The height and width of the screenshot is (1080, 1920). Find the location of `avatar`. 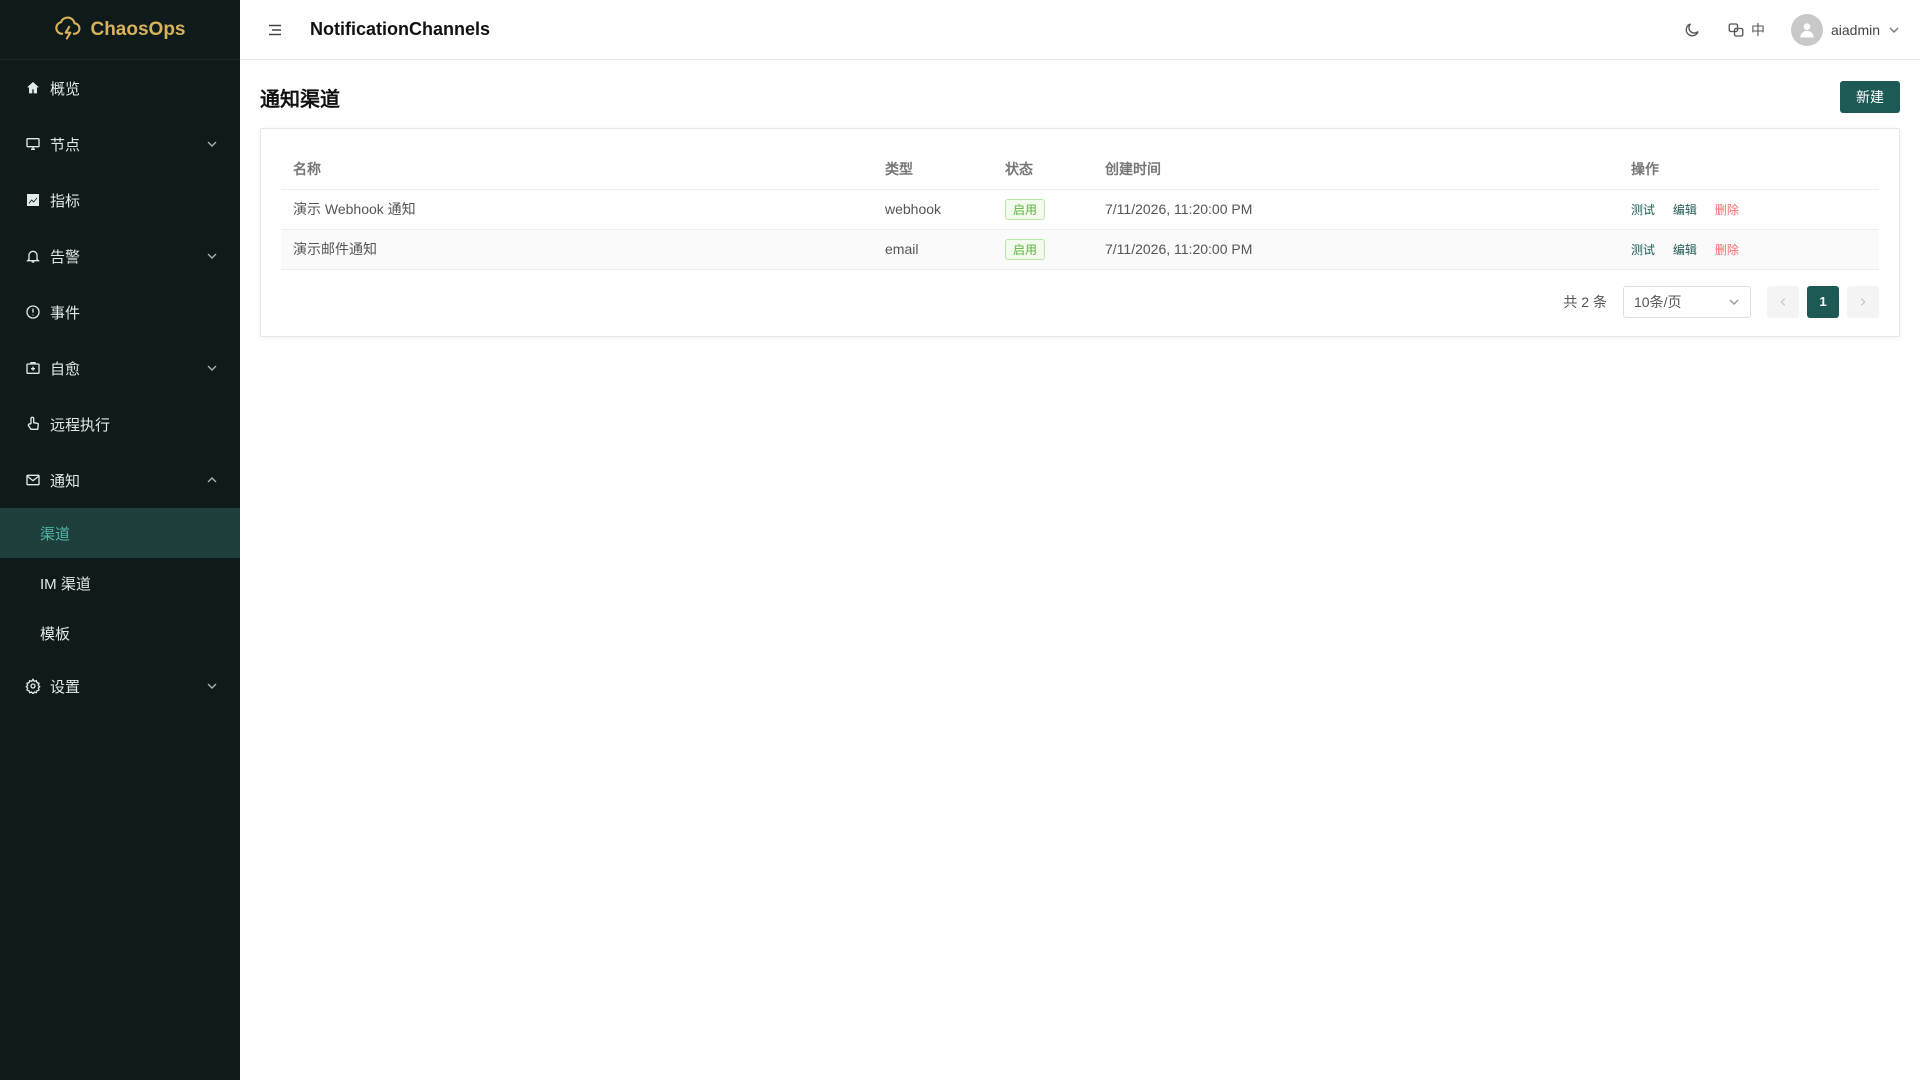

avatar is located at coordinates (1806, 29).